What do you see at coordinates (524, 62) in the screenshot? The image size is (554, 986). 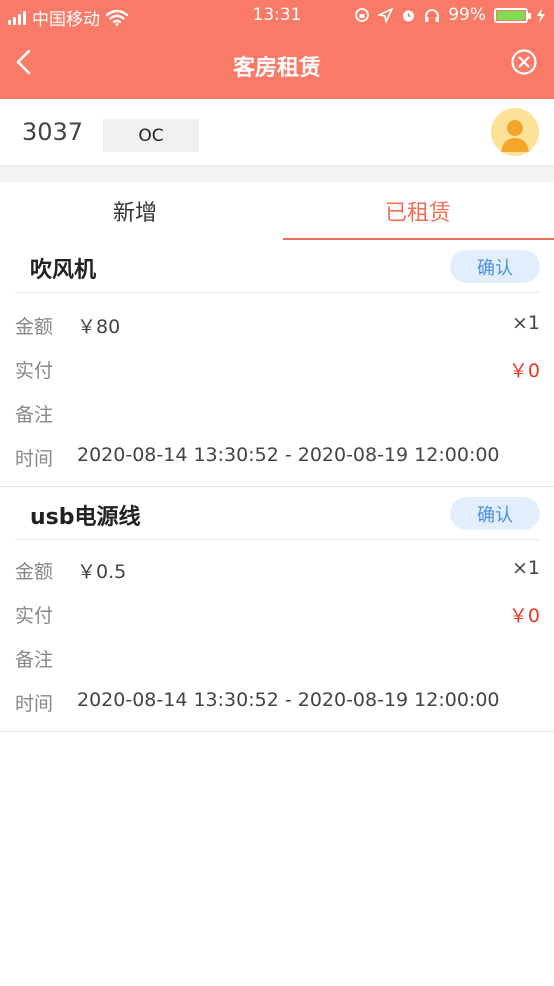 I see `close-button` at bounding box center [524, 62].